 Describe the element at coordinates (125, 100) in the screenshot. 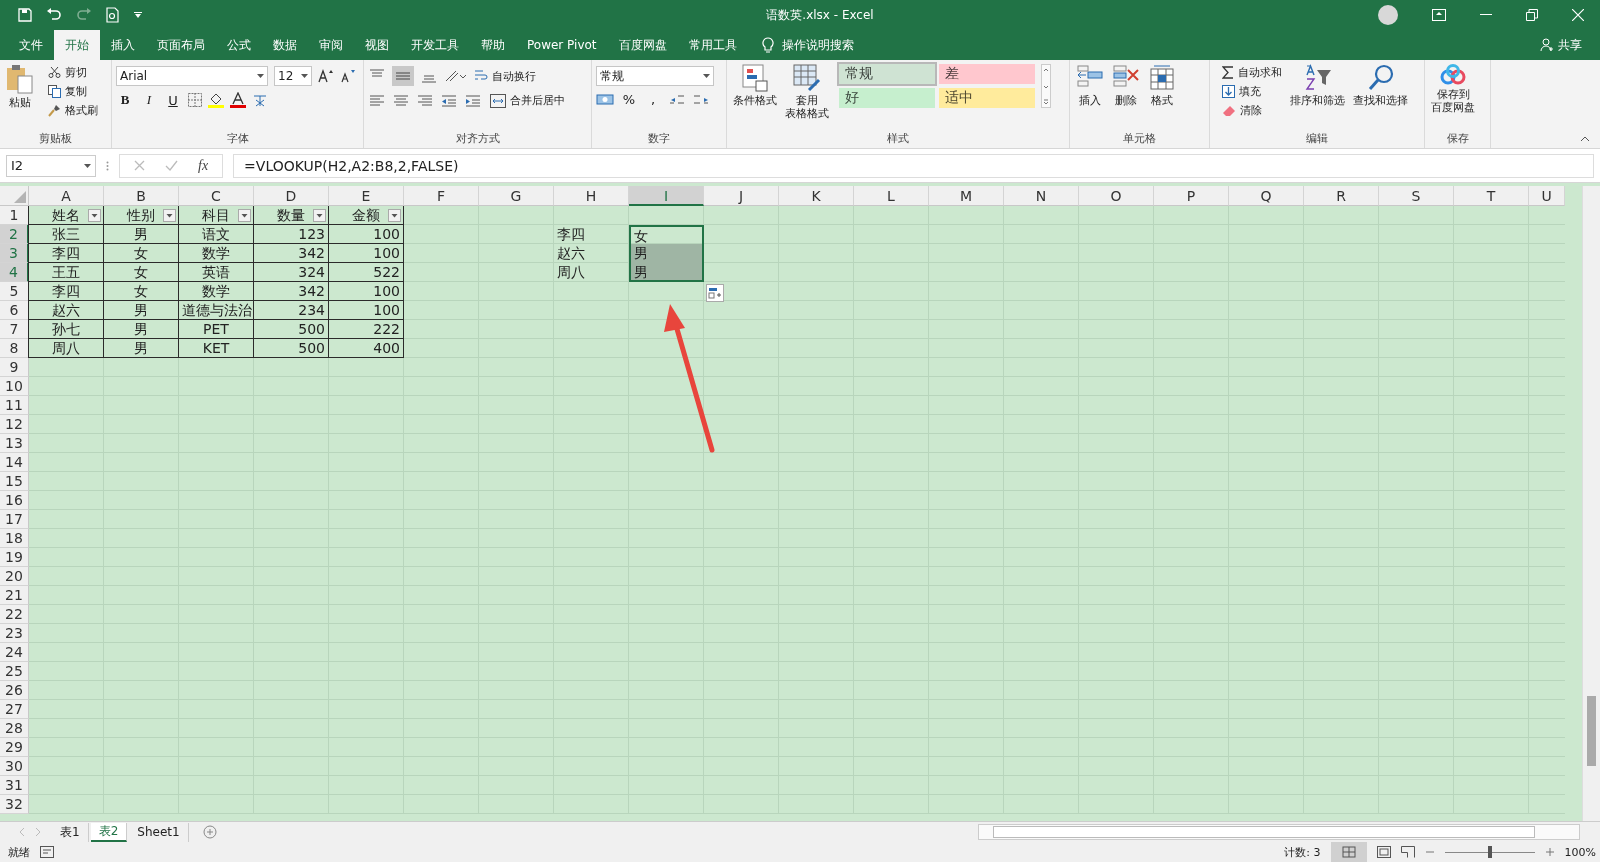

I see `font-style-button: B` at that location.